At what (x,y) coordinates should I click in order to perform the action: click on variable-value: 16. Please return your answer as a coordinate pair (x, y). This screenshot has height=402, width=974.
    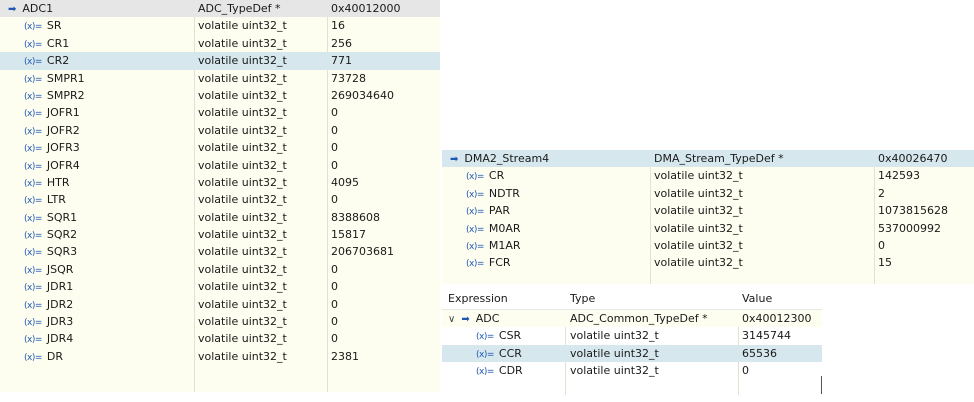
    Looking at the image, I should click on (338, 25).